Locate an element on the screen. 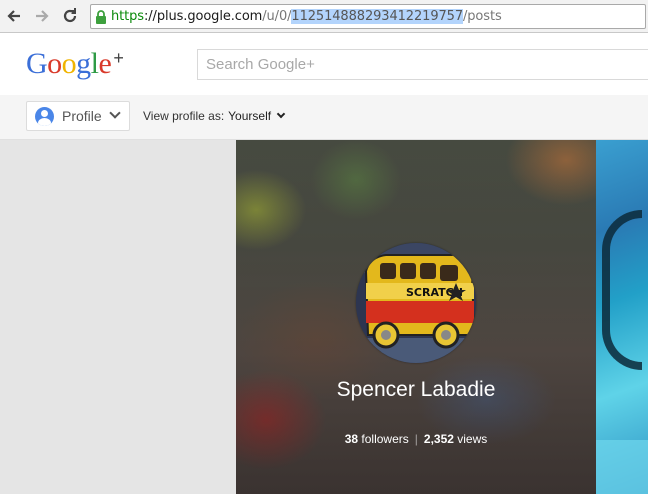  profile-dropdown-button: Profile is located at coordinates (78, 116).